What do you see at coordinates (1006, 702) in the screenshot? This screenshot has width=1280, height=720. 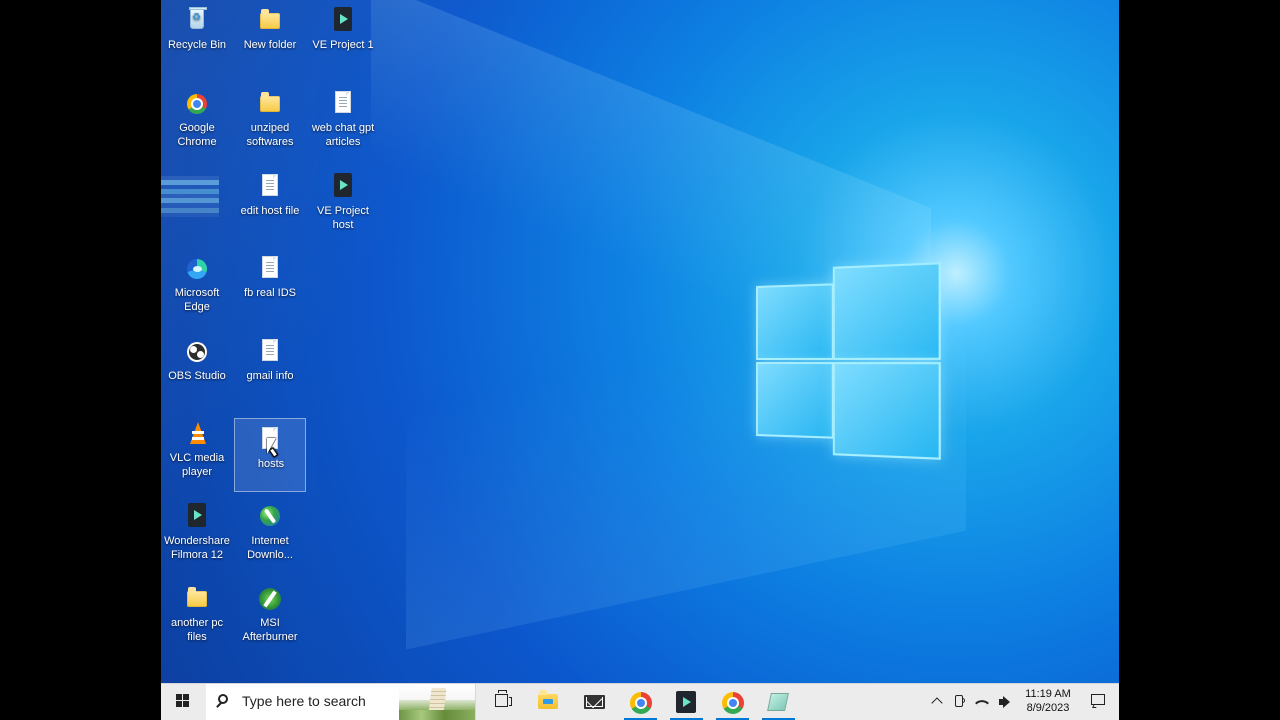 I see `volume-icon` at bounding box center [1006, 702].